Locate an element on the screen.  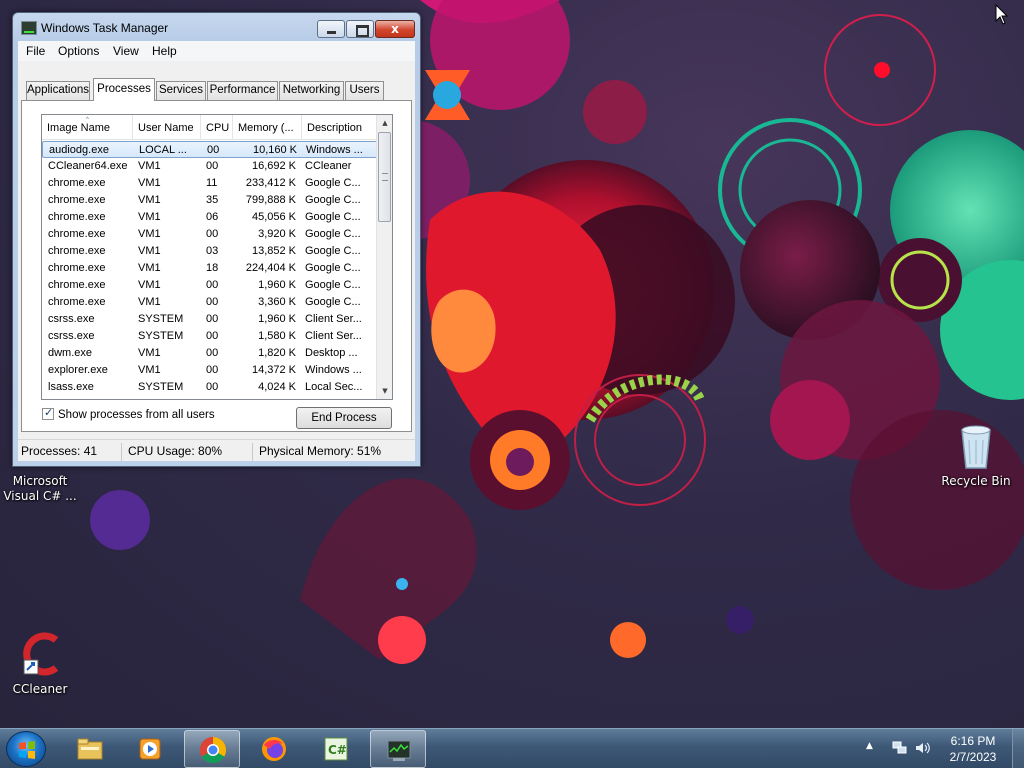
process-memory: 3,920 K is located at coordinates (277, 234).